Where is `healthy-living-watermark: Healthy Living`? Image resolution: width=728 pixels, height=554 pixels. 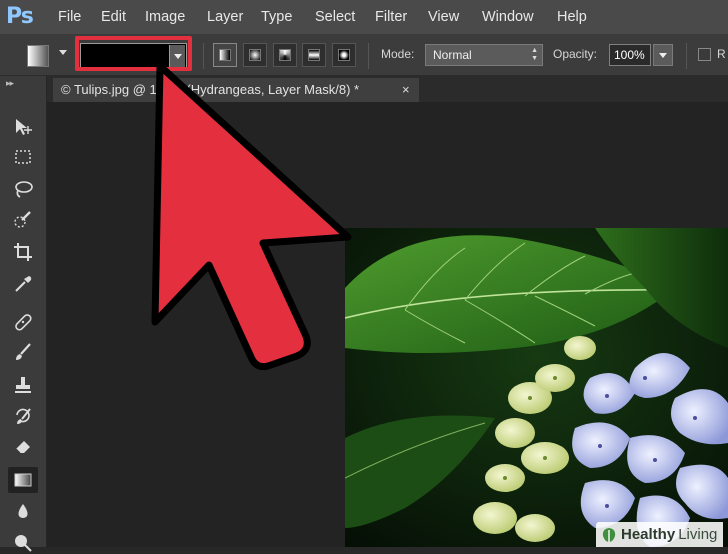 healthy-living-watermark: Healthy Living is located at coordinates (660, 534).